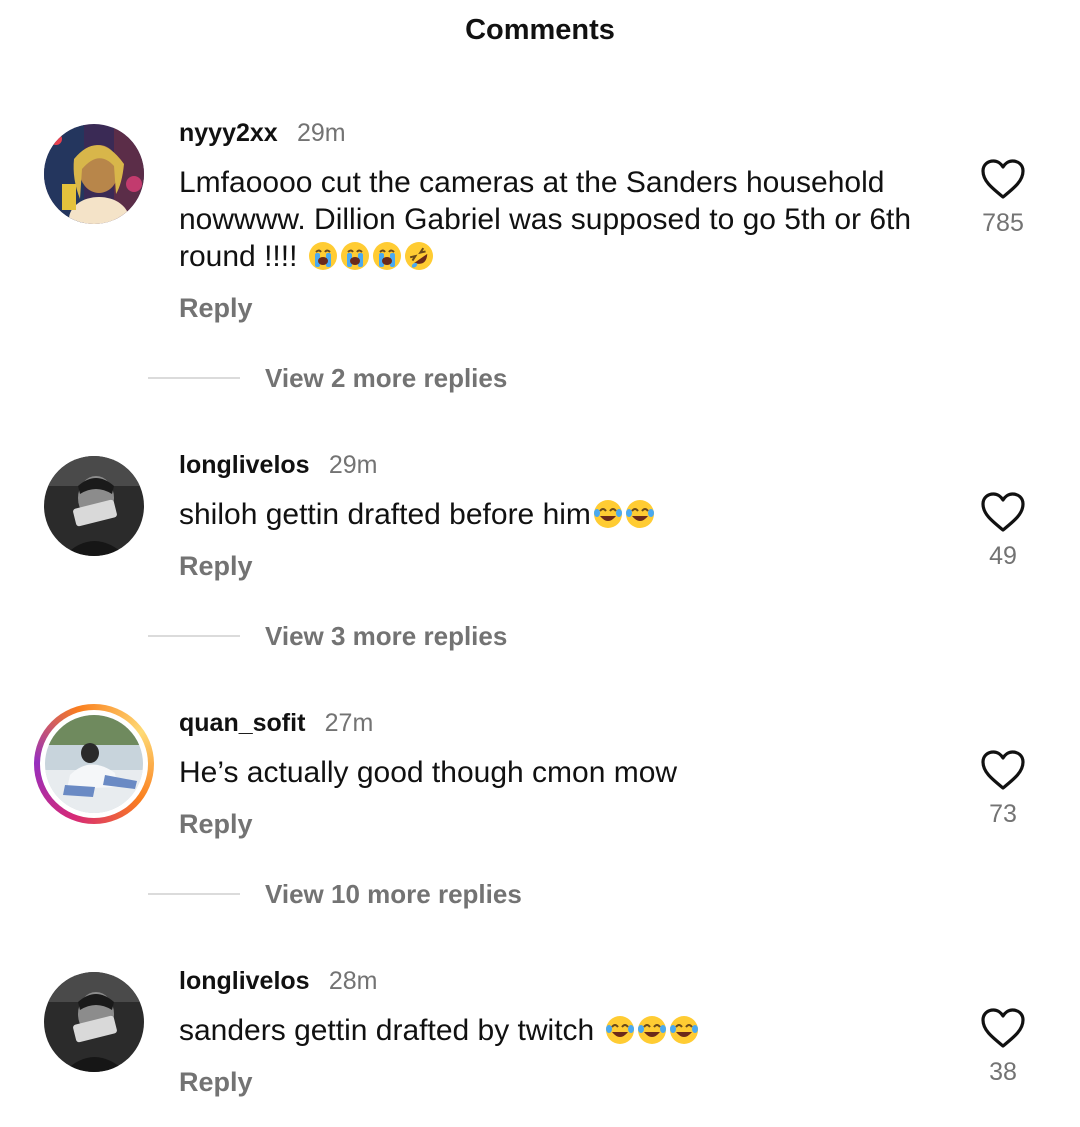 This screenshot has width=1080, height=1127. I want to click on username: nyyy2xx, so click(228, 133).